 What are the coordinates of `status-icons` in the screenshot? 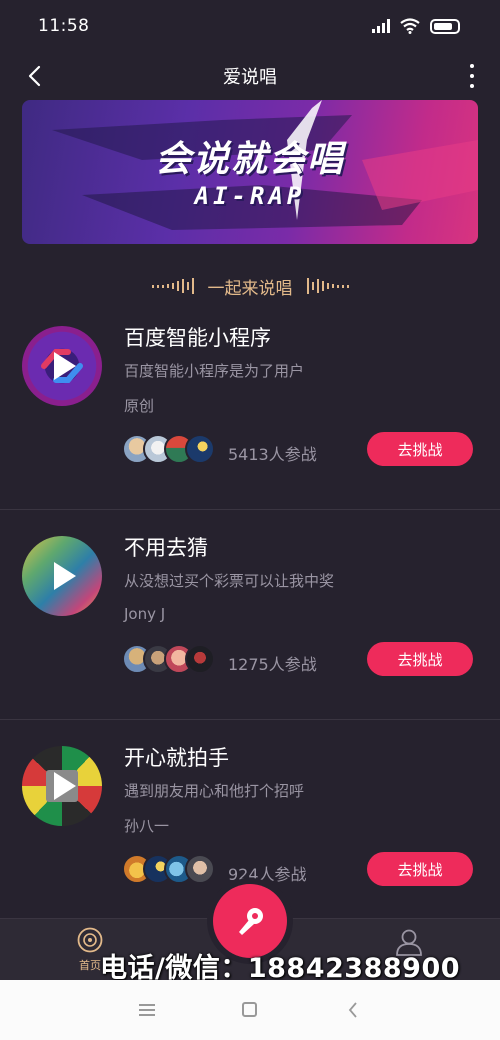 It's located at (416, 26).